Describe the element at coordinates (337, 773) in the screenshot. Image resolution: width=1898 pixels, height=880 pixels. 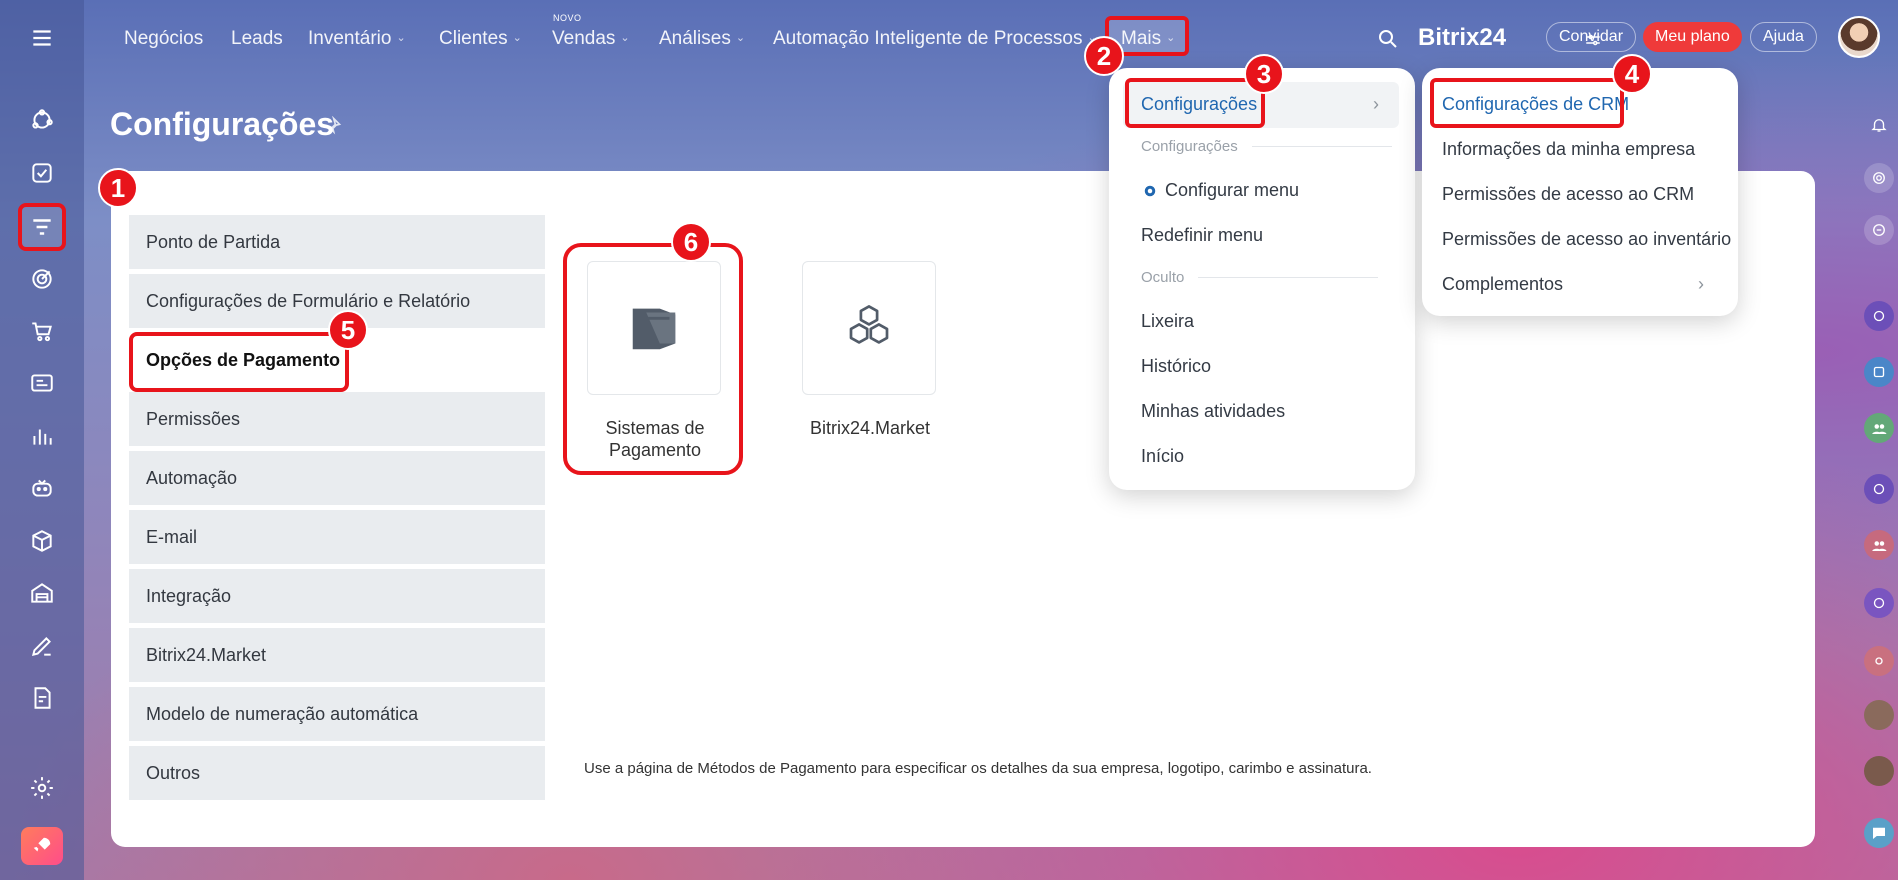
I see `menu-item-outros: Outros` at that location.